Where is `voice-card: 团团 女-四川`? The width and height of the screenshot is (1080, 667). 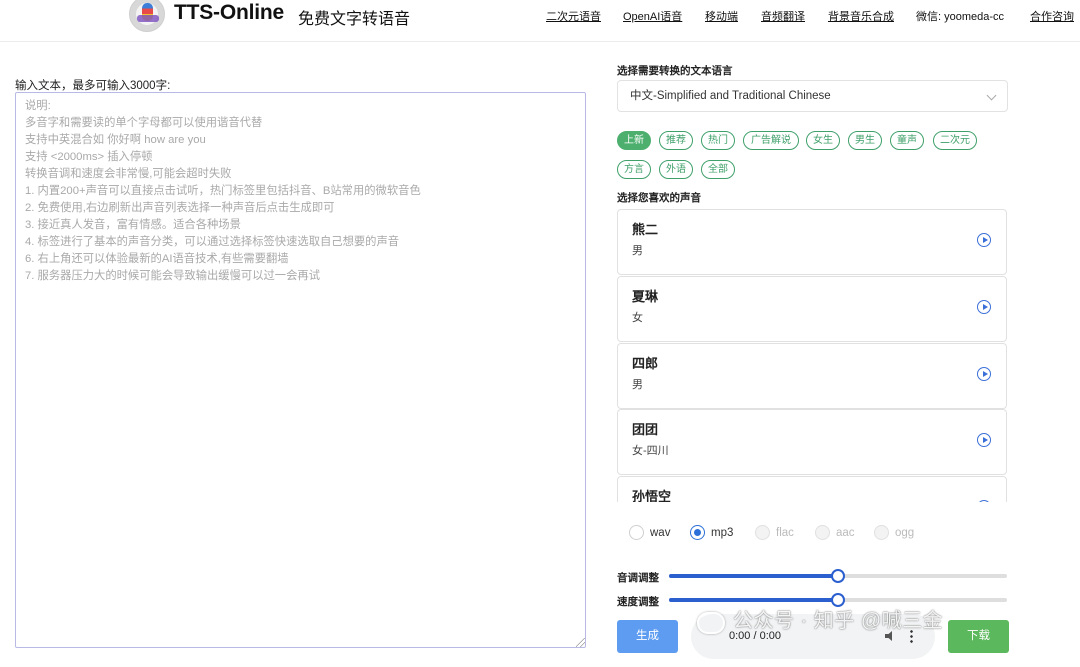 voice-card: 团团 女-四川 is located at coordinates (812, 442).